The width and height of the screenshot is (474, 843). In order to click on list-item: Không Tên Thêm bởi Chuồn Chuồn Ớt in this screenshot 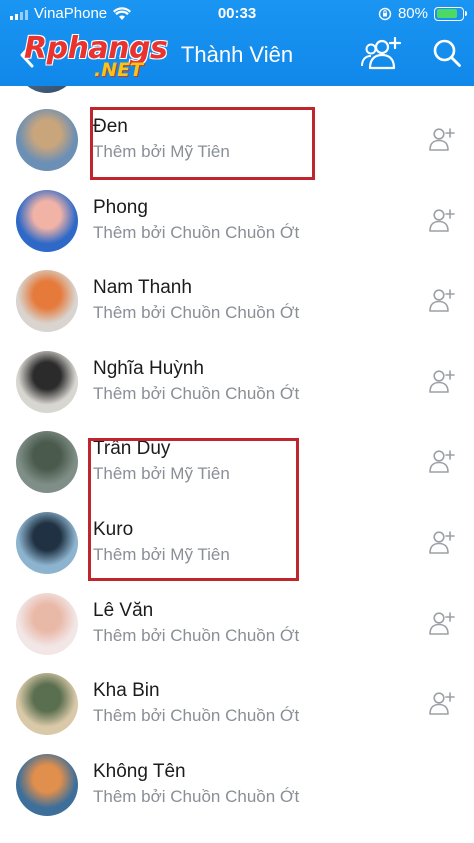, I will do `click(237, 785)`.